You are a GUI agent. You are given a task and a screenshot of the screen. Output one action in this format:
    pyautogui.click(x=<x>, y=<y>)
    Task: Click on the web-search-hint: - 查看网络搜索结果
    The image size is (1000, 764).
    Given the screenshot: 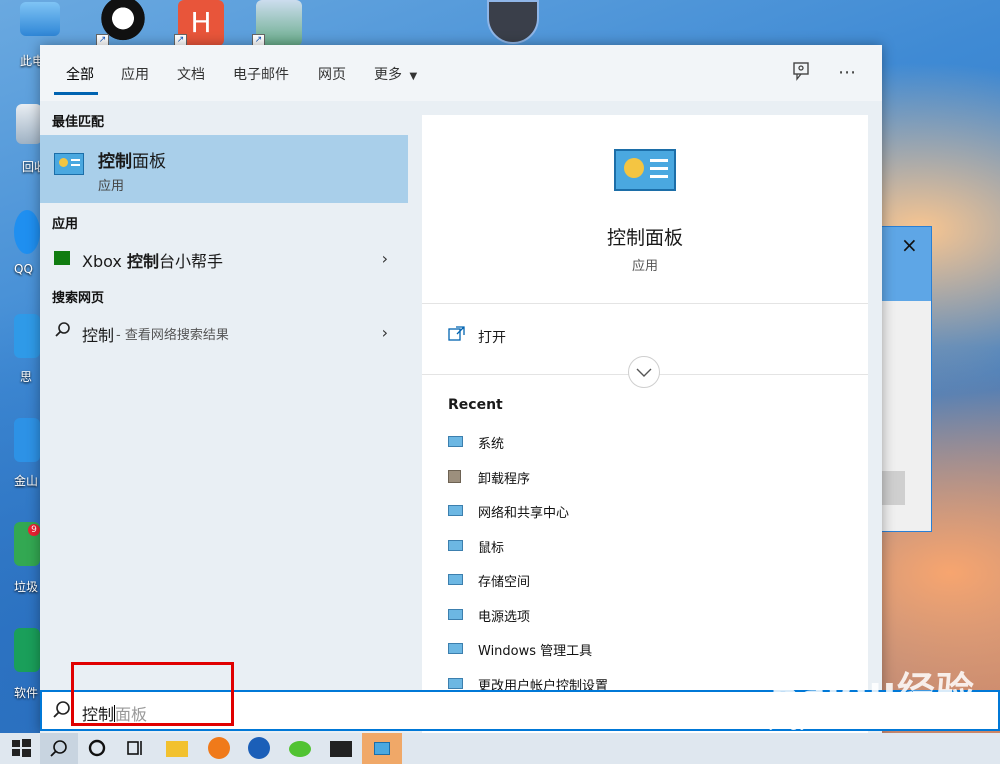 What is the action you would take?
    pyautogui.click(x=172, y=335)
    